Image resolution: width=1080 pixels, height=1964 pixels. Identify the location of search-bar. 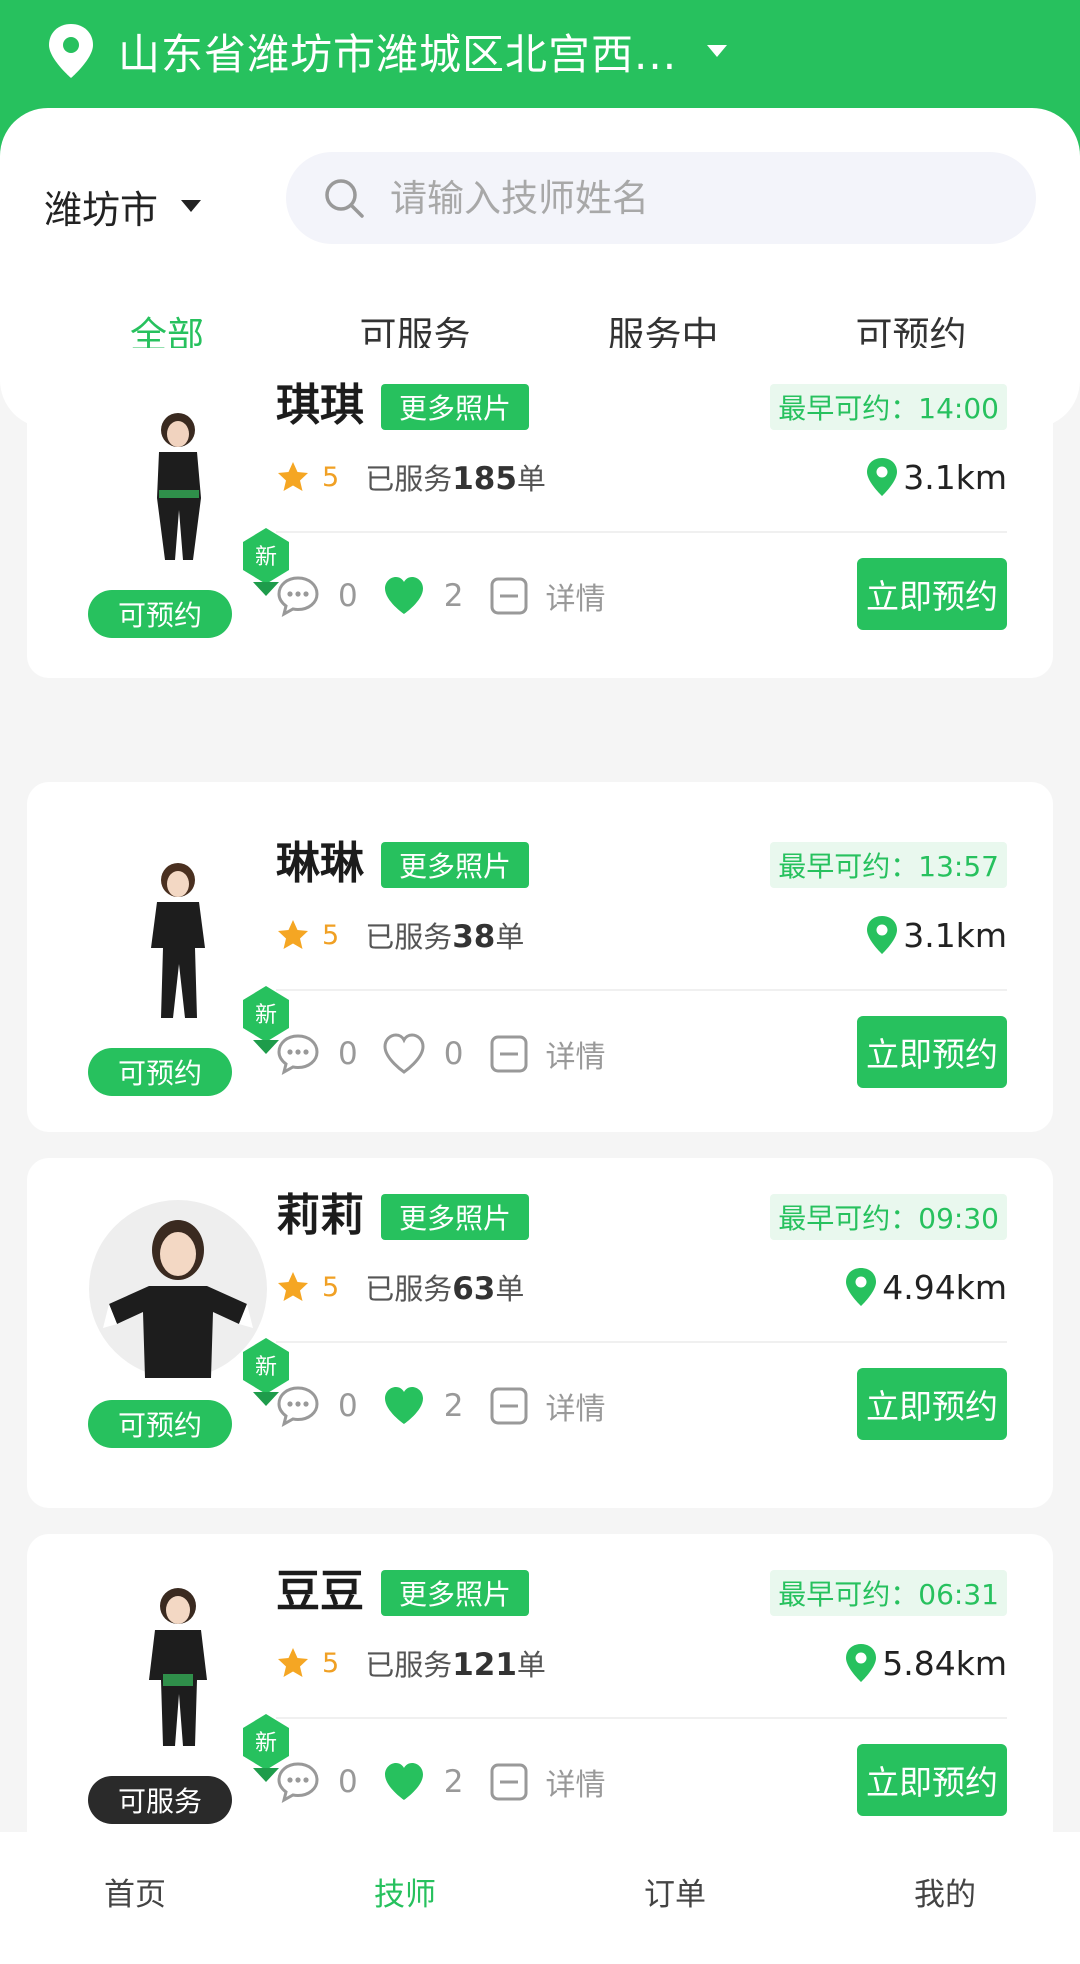
(661, 198).